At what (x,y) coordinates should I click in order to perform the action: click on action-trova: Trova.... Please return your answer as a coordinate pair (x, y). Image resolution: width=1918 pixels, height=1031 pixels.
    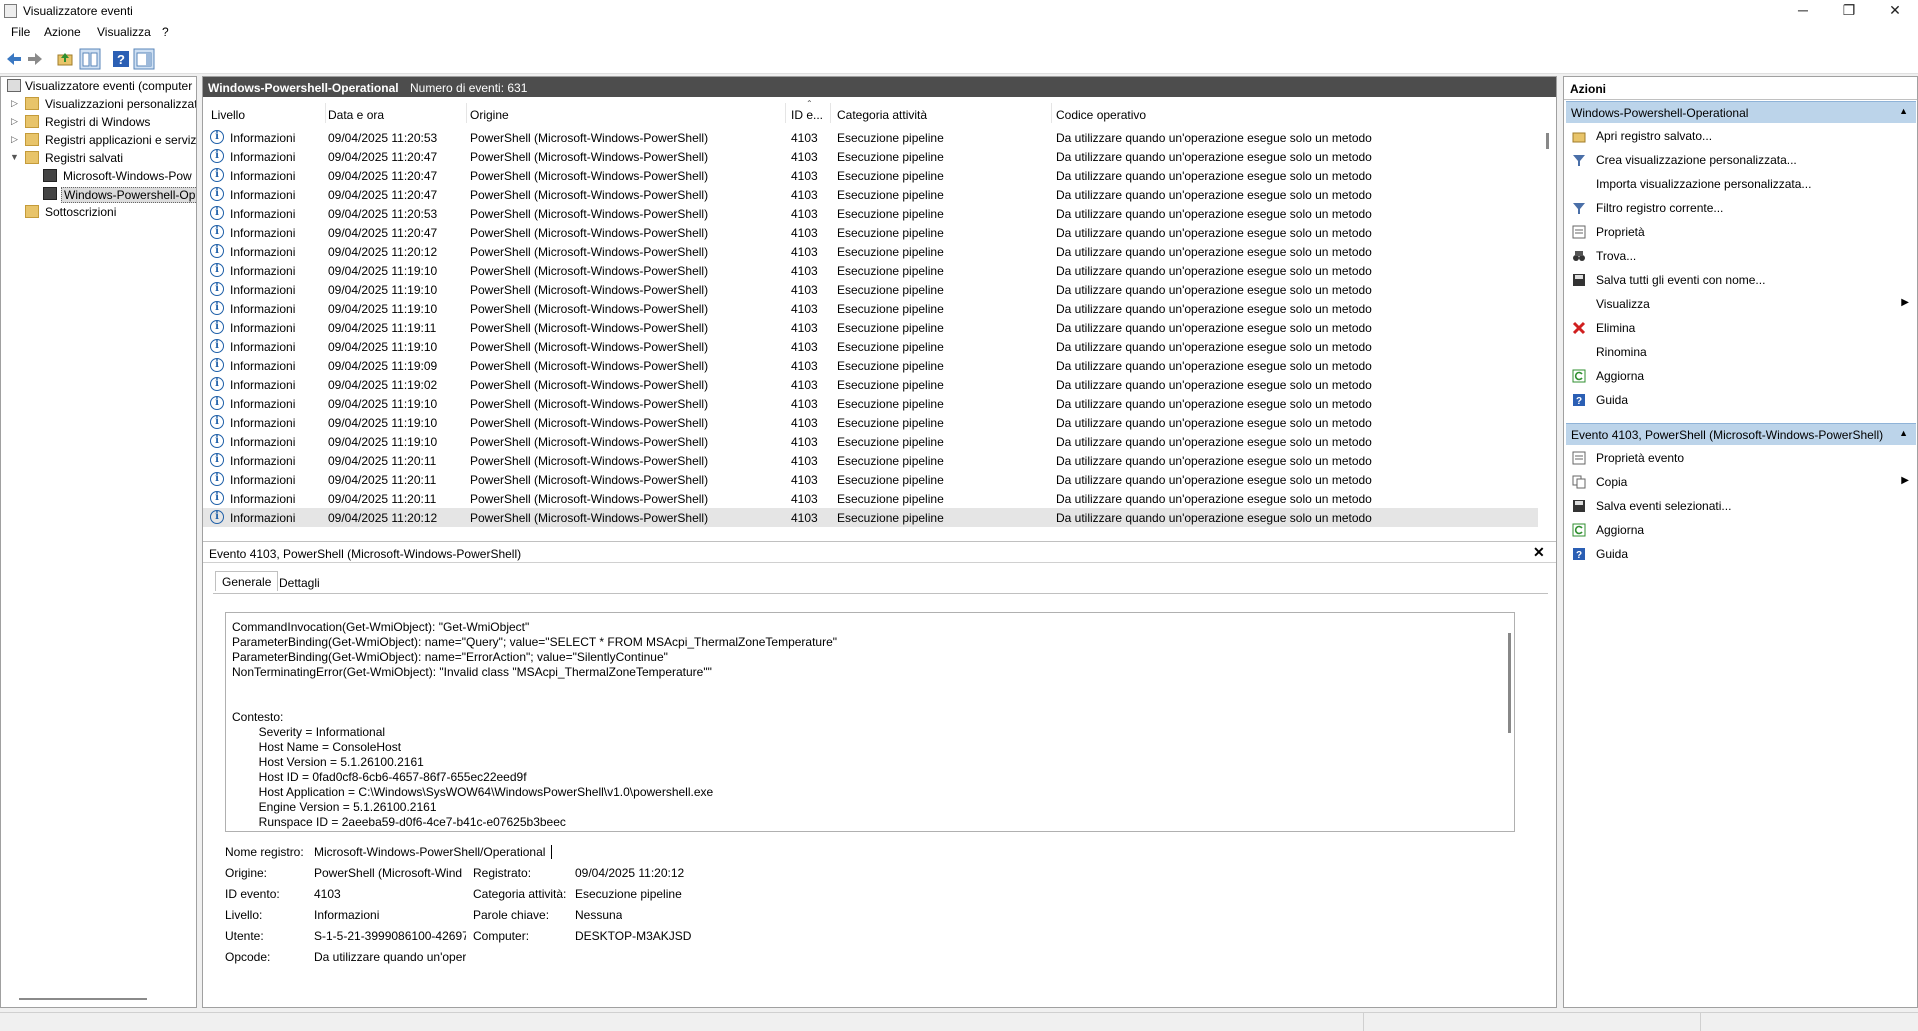
    Looking at the image, I should click on (1740, 256).